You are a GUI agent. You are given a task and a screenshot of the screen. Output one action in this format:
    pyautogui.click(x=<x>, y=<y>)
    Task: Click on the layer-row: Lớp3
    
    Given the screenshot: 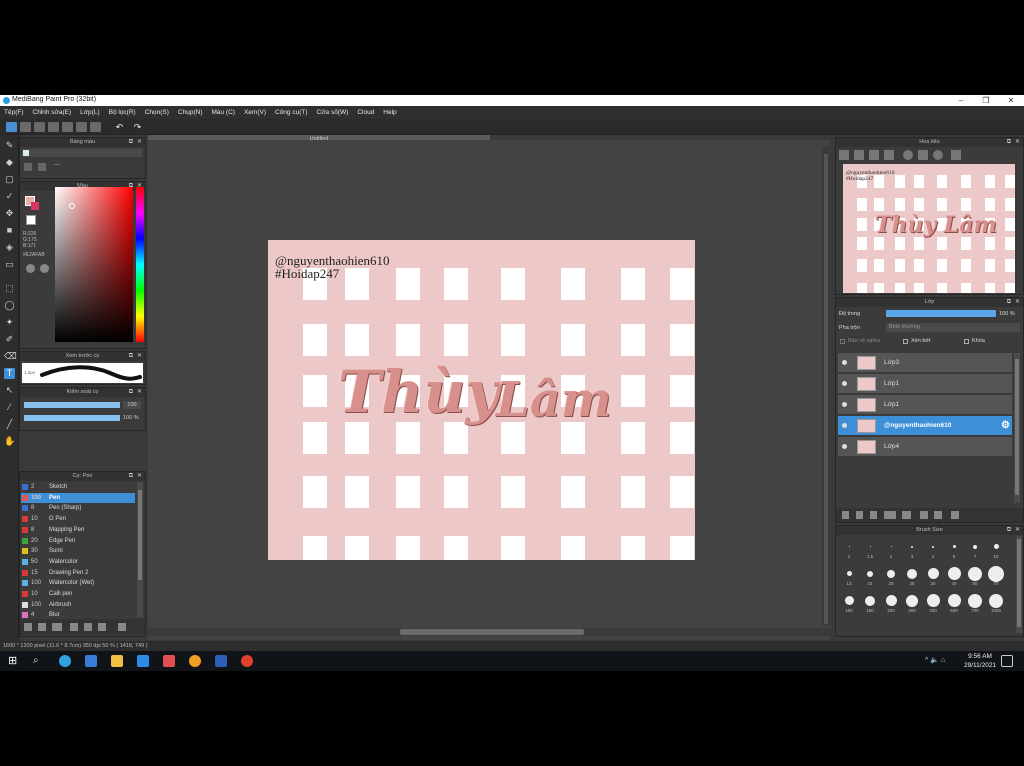 What is the action you would take?
    pyautogui.click(x=925, y=363)
    